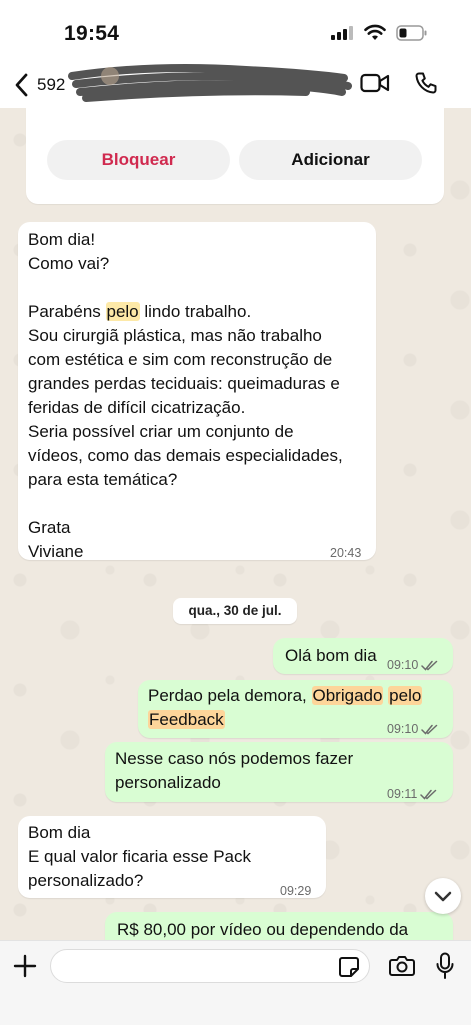 This screenshot has height=1025, width=471. What do you see at coordinates (69, 275) in the screenshot?
I see `message-text-part: Bom dia! Como vai? Parabéns` at bounding box center [69, 275].